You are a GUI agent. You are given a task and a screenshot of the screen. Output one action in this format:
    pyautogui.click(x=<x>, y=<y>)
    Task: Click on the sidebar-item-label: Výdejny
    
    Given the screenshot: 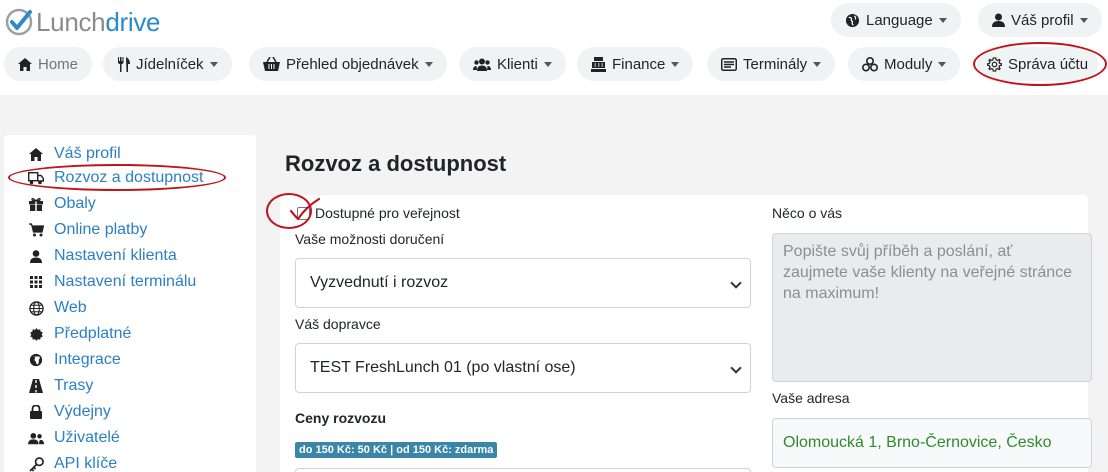 What is the action you would take?
    pyautogui.click(x=82, y=411)
    